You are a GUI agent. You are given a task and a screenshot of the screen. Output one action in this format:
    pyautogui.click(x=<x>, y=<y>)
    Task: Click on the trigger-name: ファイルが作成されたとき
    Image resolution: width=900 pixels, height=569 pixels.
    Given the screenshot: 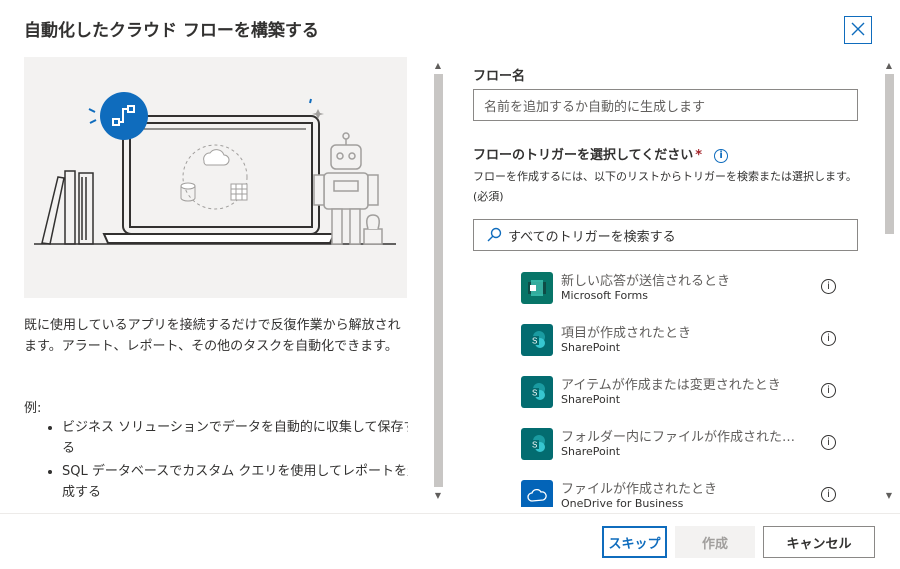 What is the action you would take?
    pyautogui.click(x=639, y=489)
    